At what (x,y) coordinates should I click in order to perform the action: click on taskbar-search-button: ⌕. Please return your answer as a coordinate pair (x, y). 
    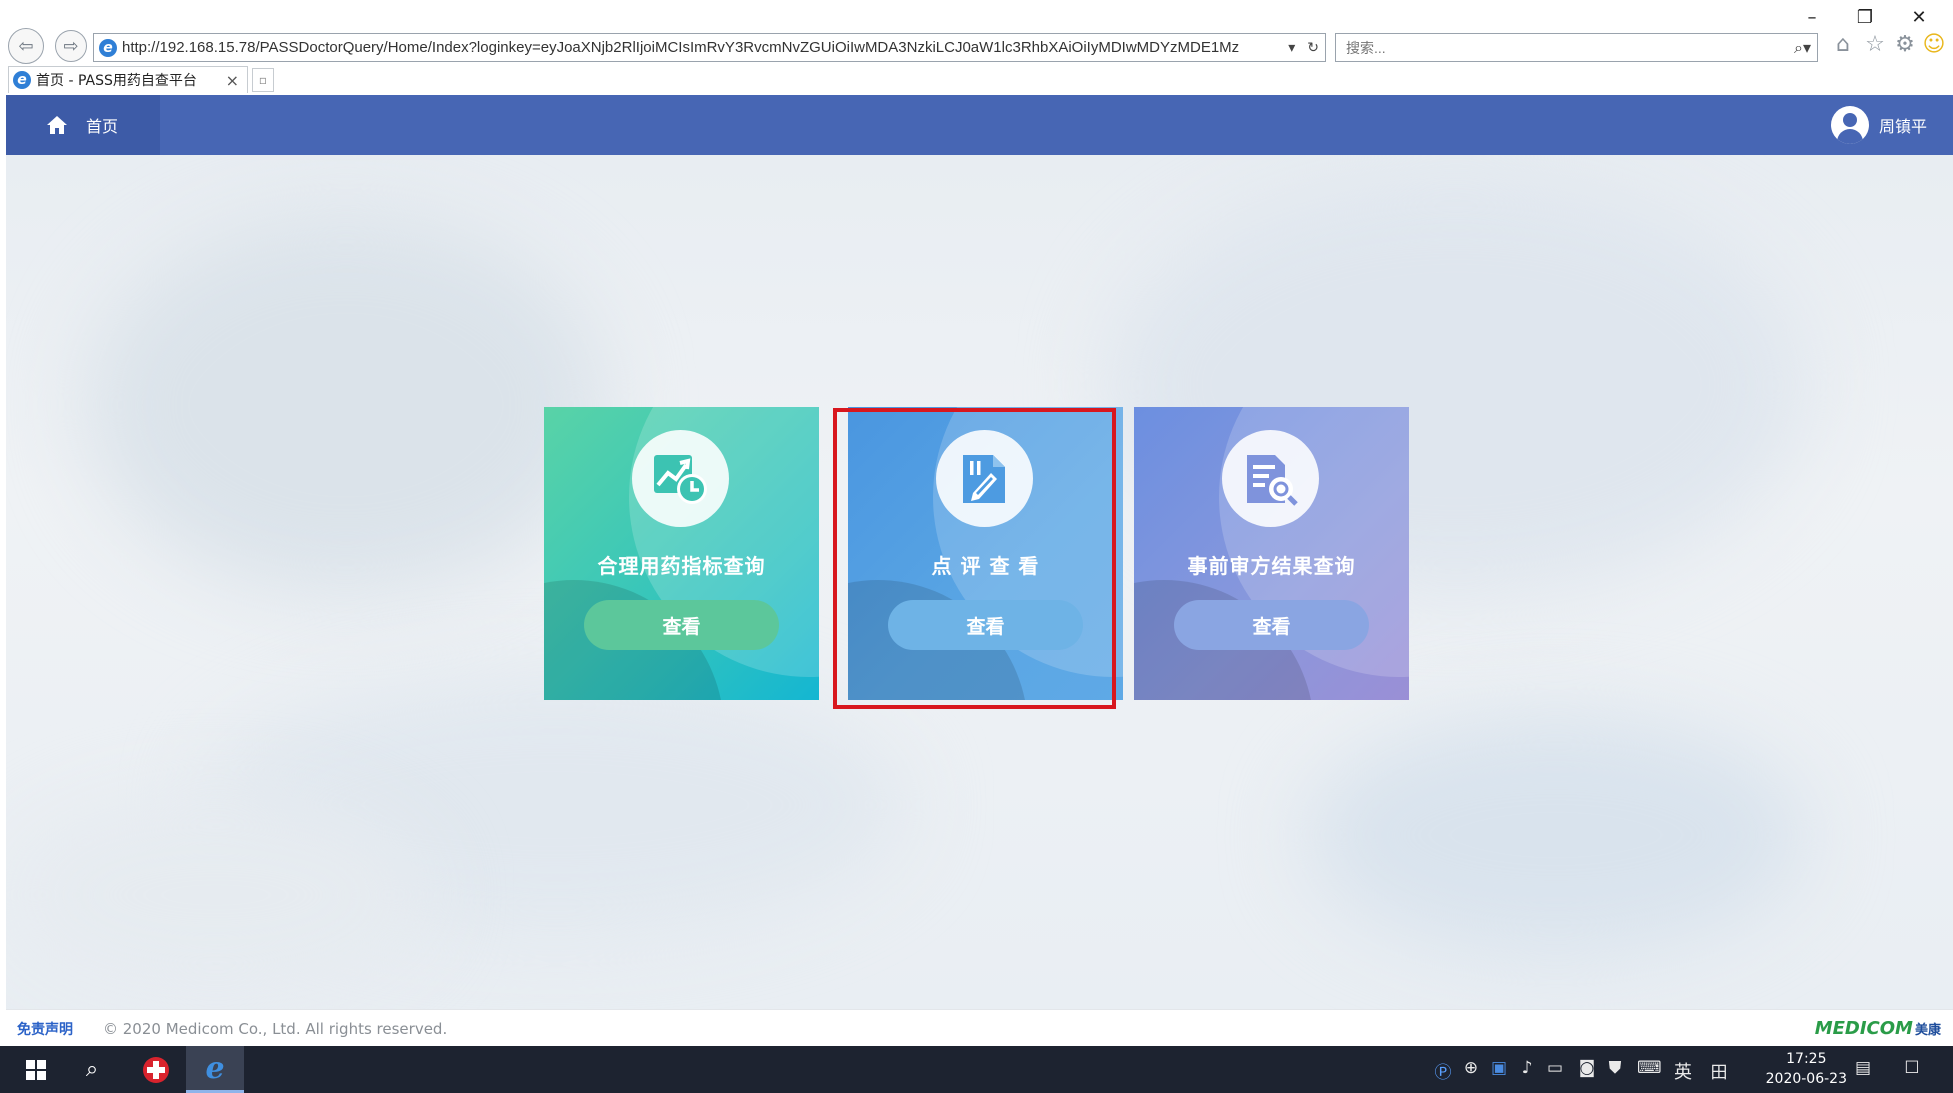
    Looking at the image, I should click on (92, 1069).